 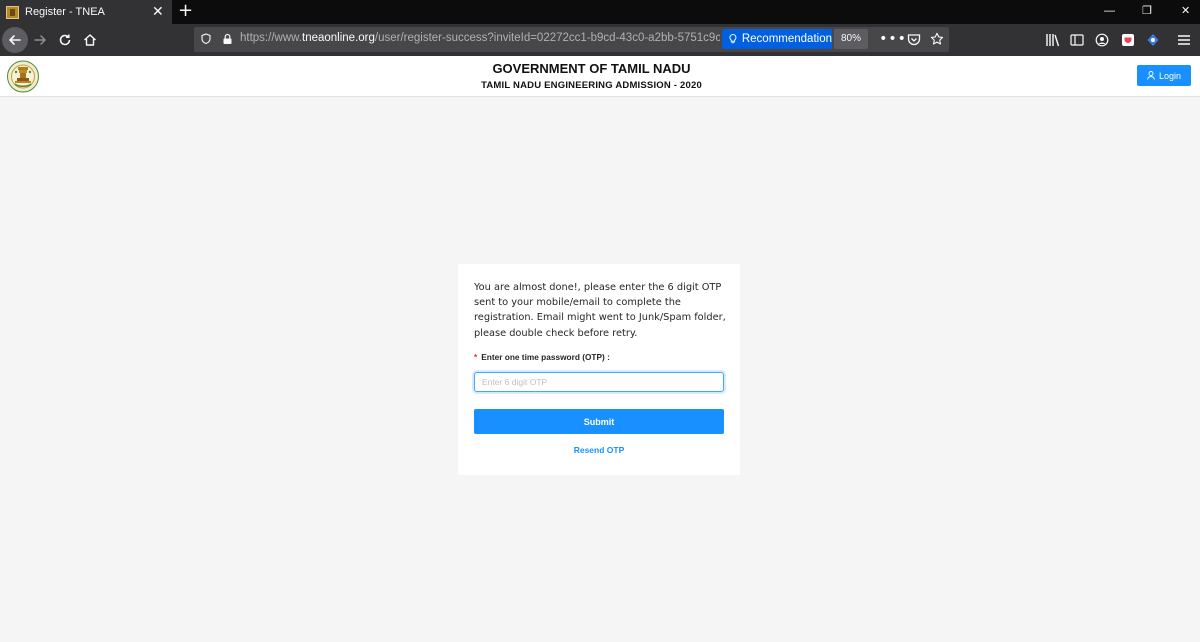 I want to click on page-actions-icon: •••, so click(x=892, y=39).